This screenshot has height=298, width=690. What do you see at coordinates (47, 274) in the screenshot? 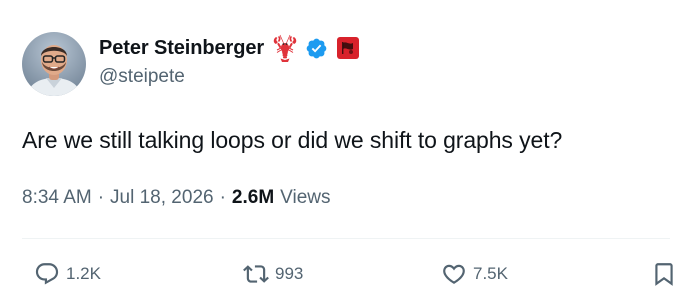
I see `reply-icon` at bounding box center [47, 274].